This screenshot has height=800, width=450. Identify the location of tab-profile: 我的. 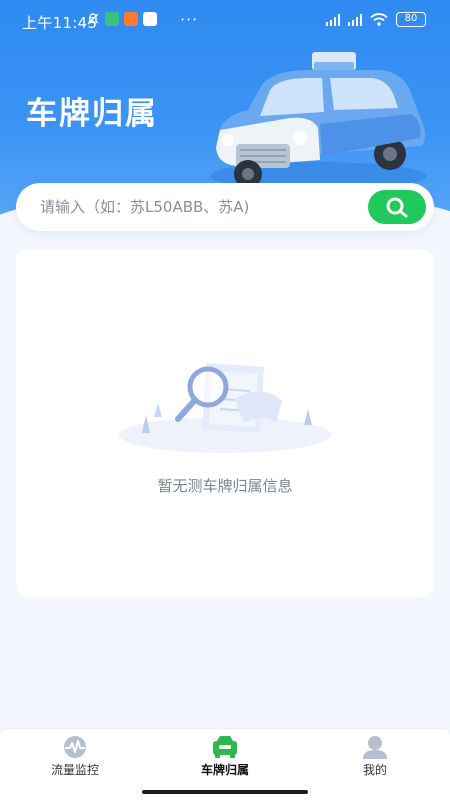
(375, 764).